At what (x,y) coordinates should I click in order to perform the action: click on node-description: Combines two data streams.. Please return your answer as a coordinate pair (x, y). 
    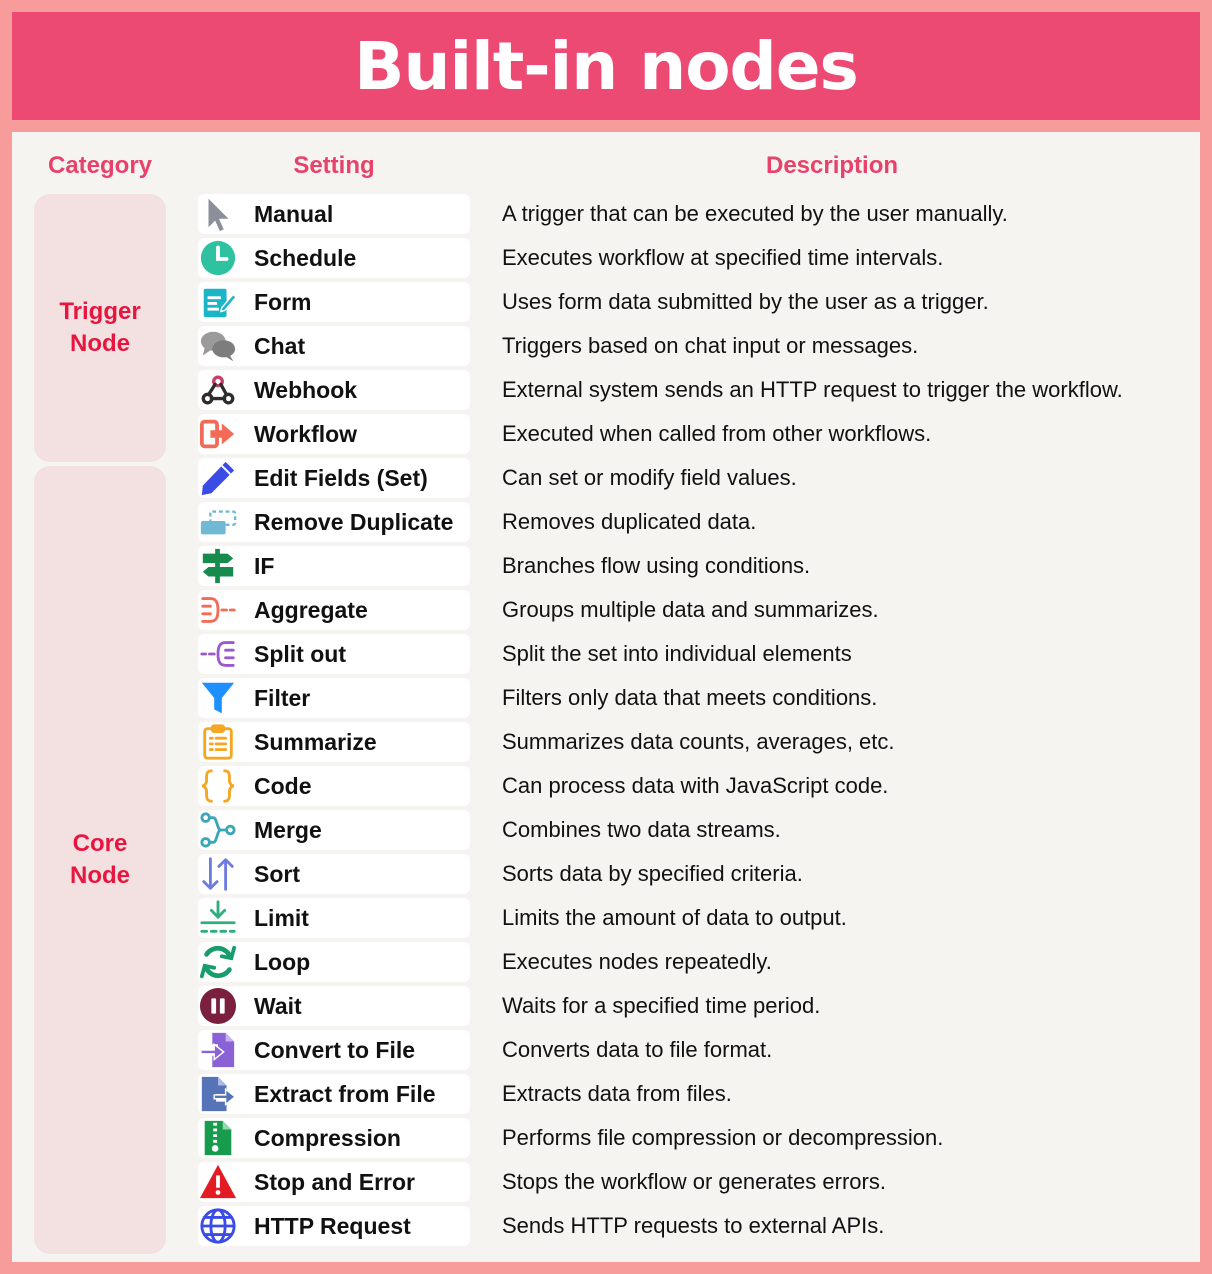
    Looking at the image, I should click on (641, 829).